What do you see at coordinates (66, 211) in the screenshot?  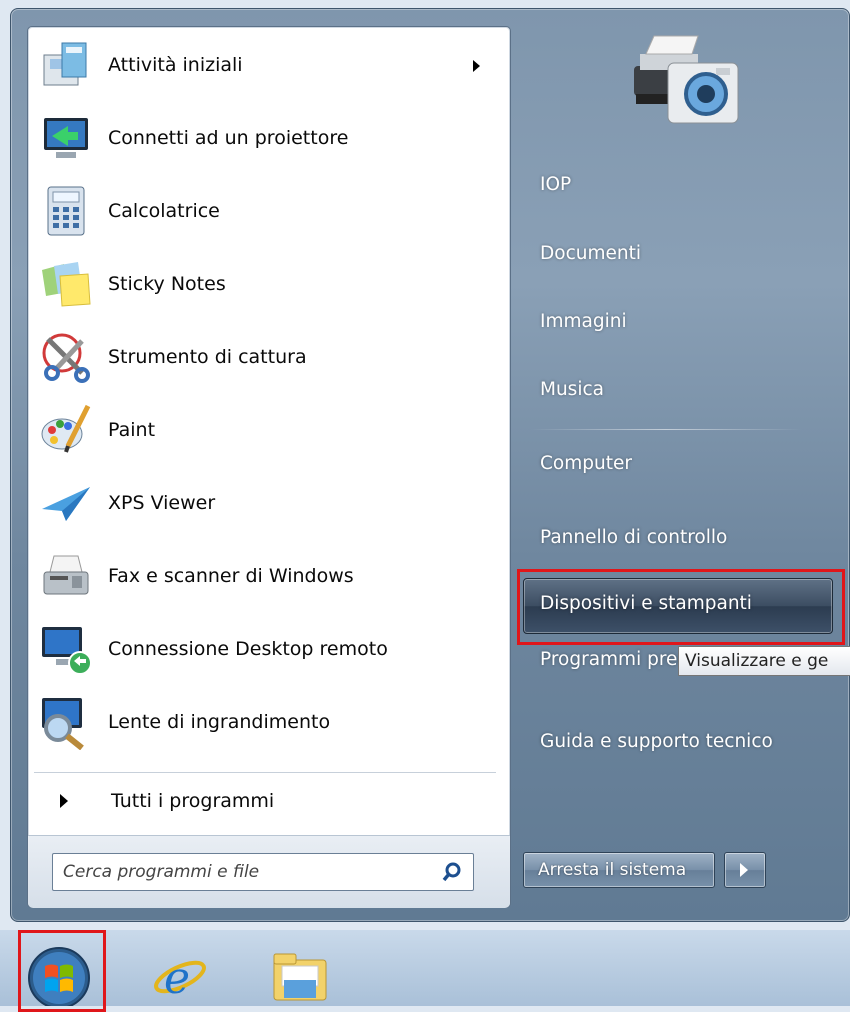 I see `calculator-icon` at bounding box center [66, 211].